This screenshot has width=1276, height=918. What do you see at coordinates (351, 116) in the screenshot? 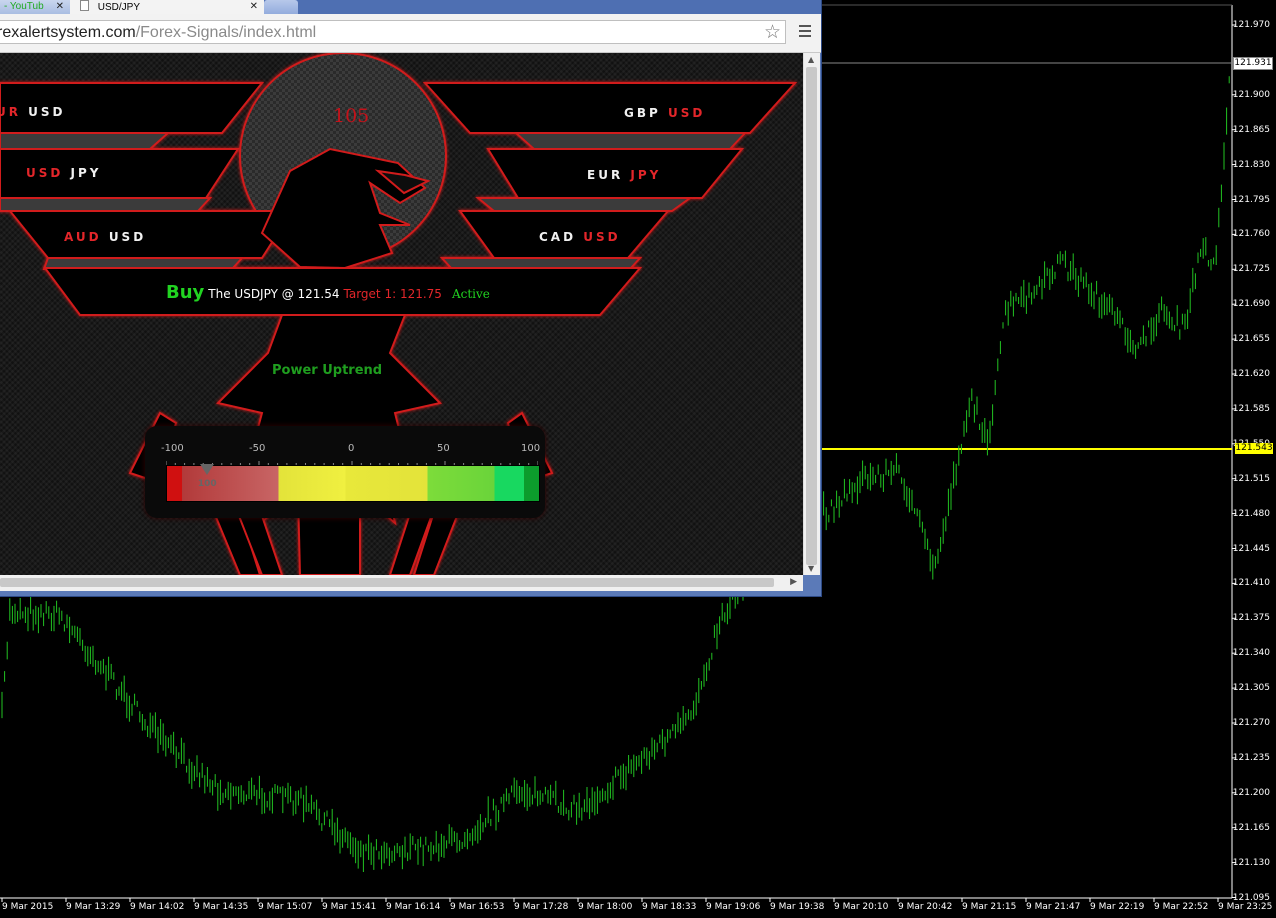
I see `signal-counter: 105` at bounding box center [351, 116].